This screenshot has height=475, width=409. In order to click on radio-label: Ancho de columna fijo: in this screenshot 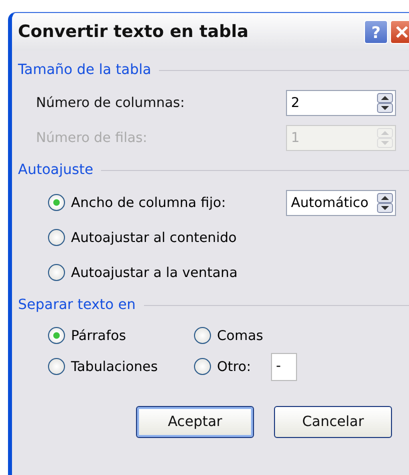, I will do `click(148, 202)`.